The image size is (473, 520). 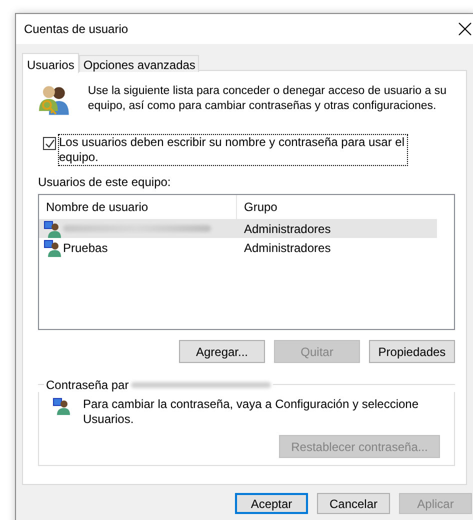 I want to click on close-icon, so click(x=465, y=29).